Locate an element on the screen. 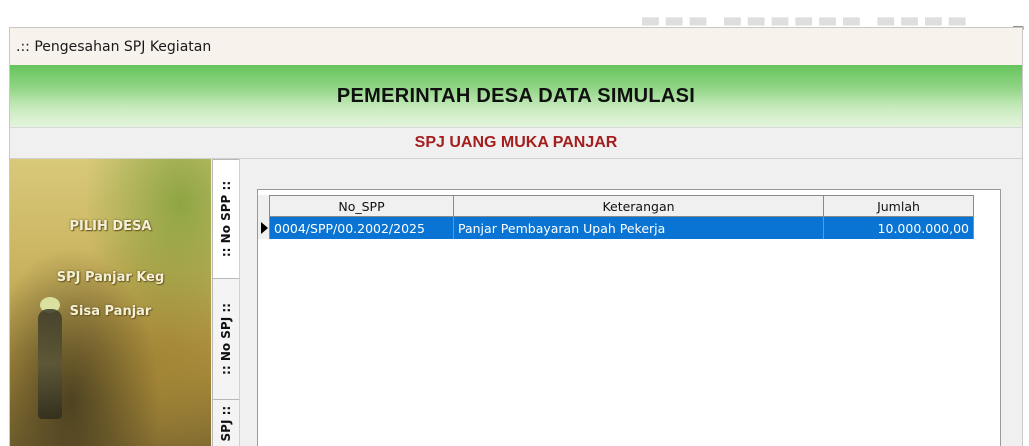 Image resolution: width=1029 pixels, height=446 pixels. farmer-figure is located at coordinates (50, 364).